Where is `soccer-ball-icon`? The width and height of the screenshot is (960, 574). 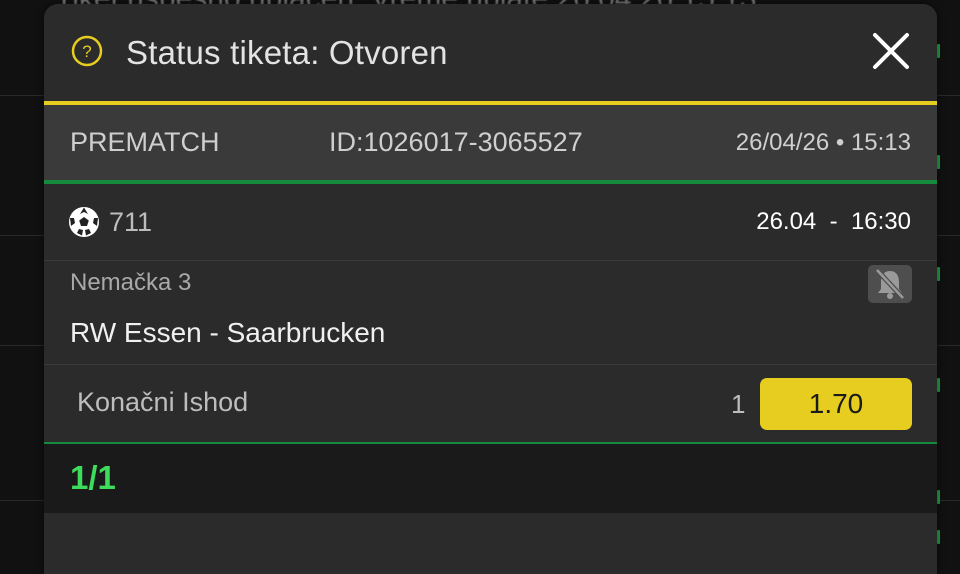 soccer-ball-icon is located at coordinates (84, 222).